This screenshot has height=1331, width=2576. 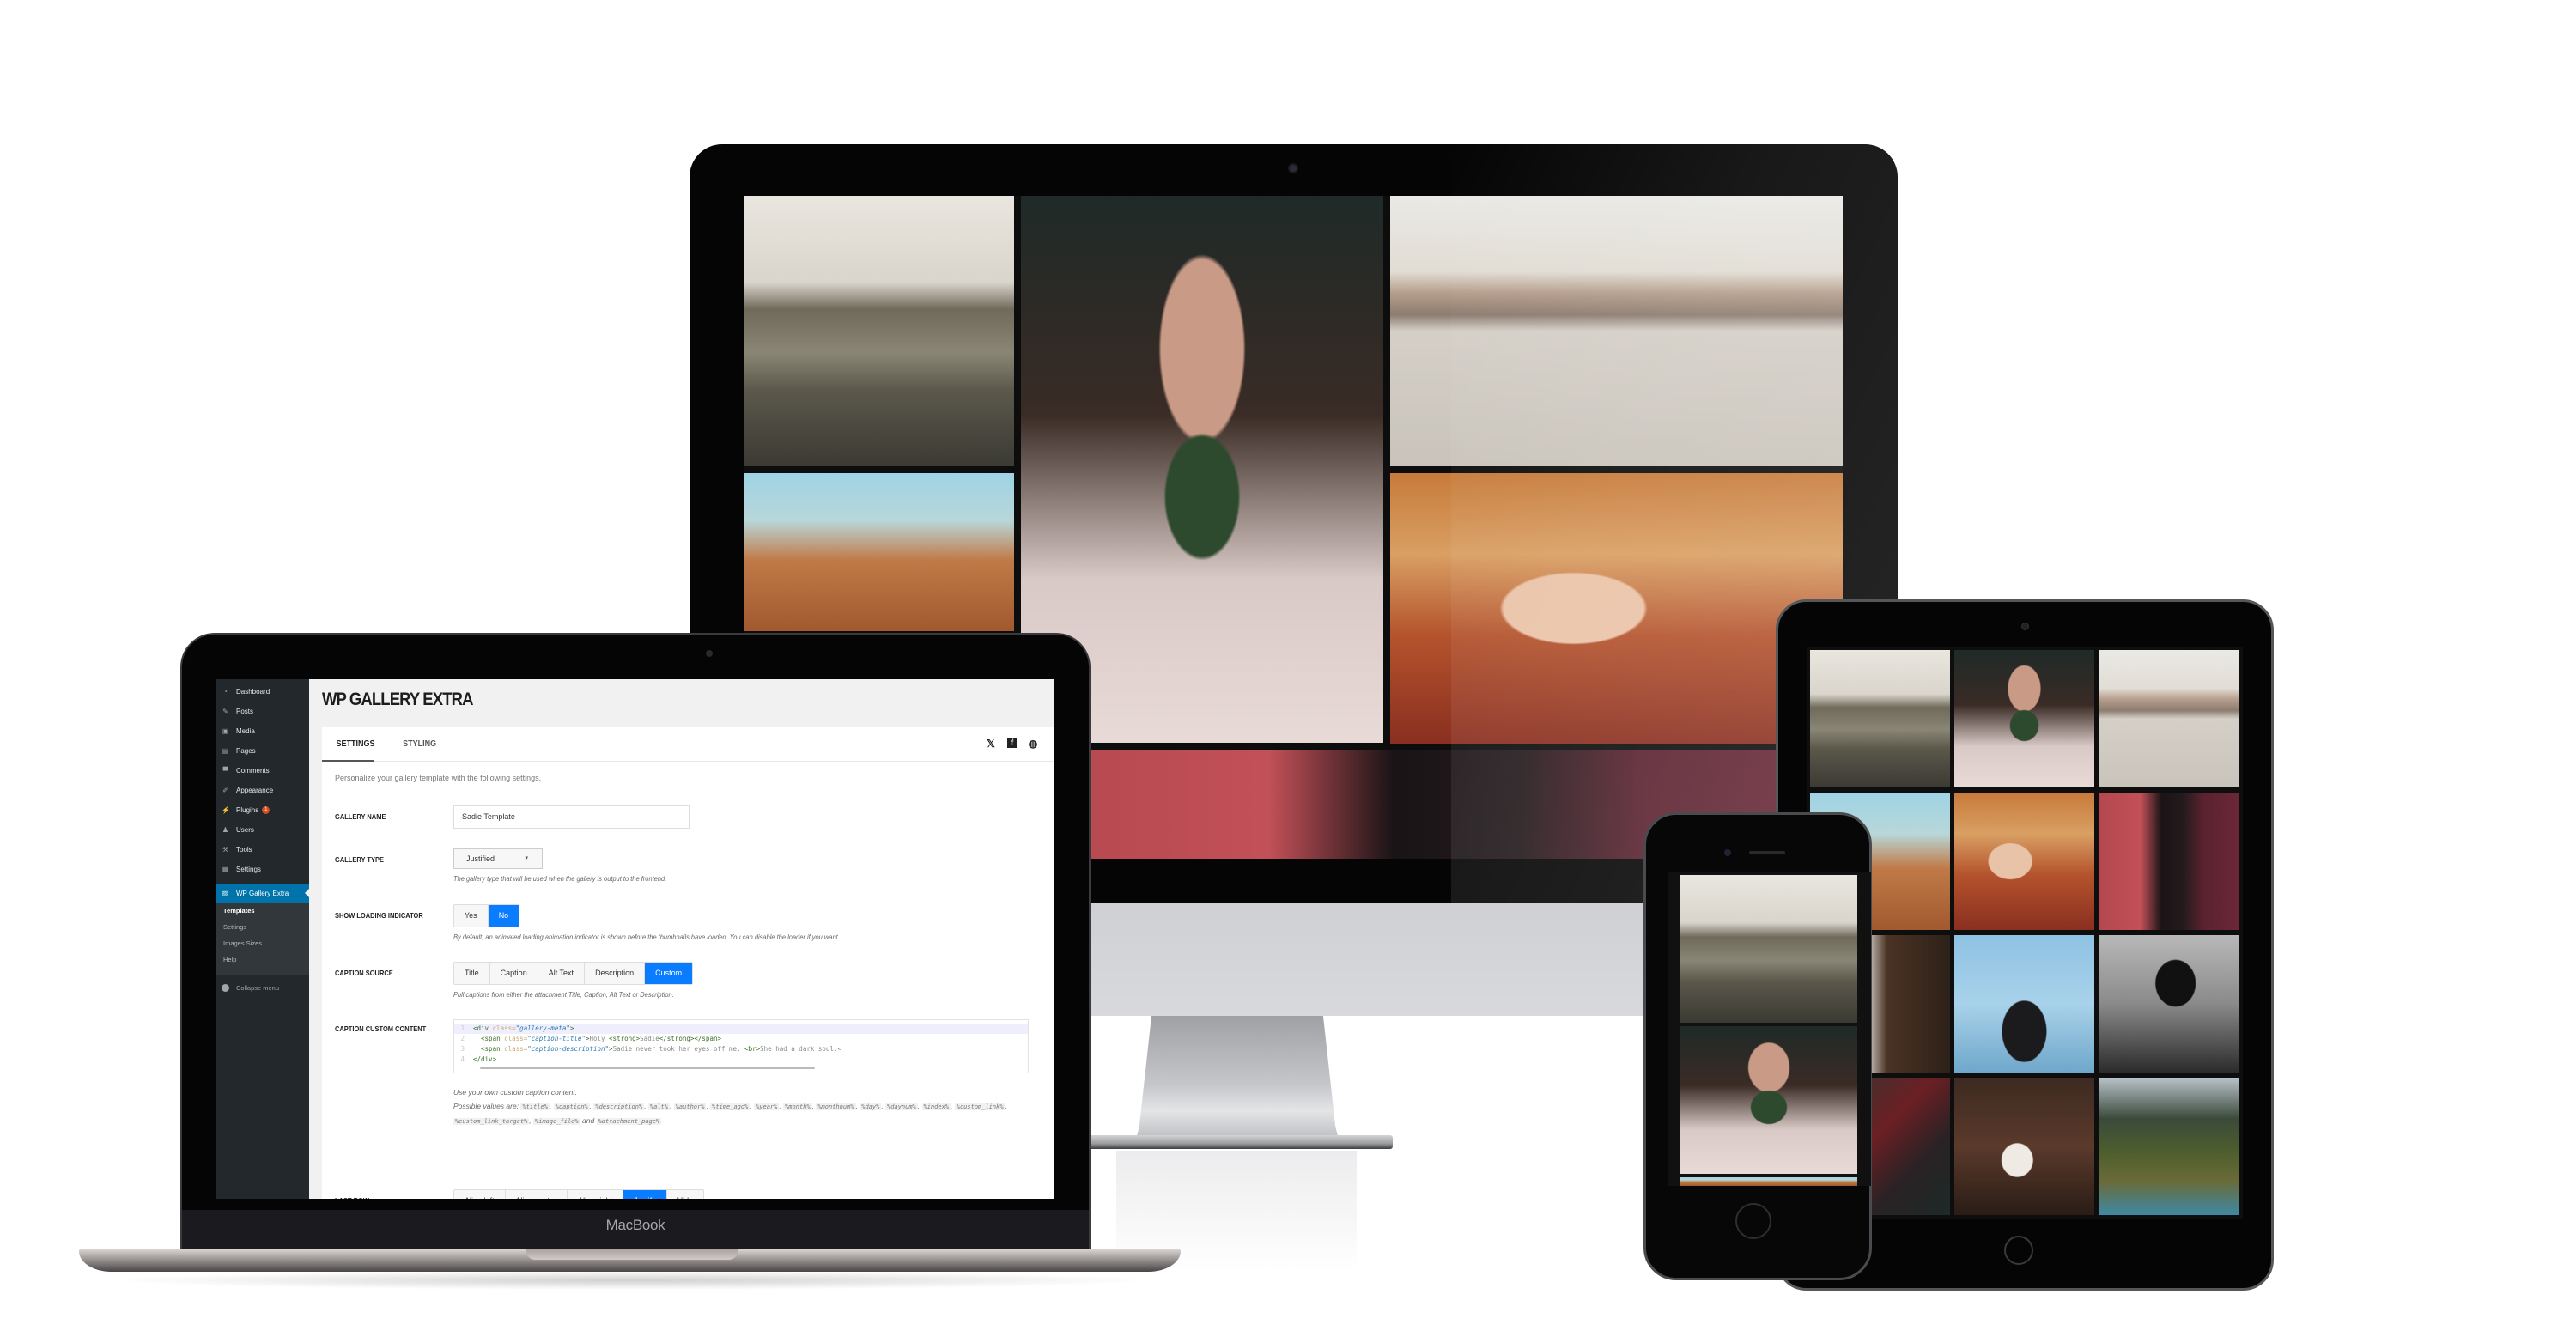 I want to click on sidebar-item-label: Tools, so click(x=244, y=850).